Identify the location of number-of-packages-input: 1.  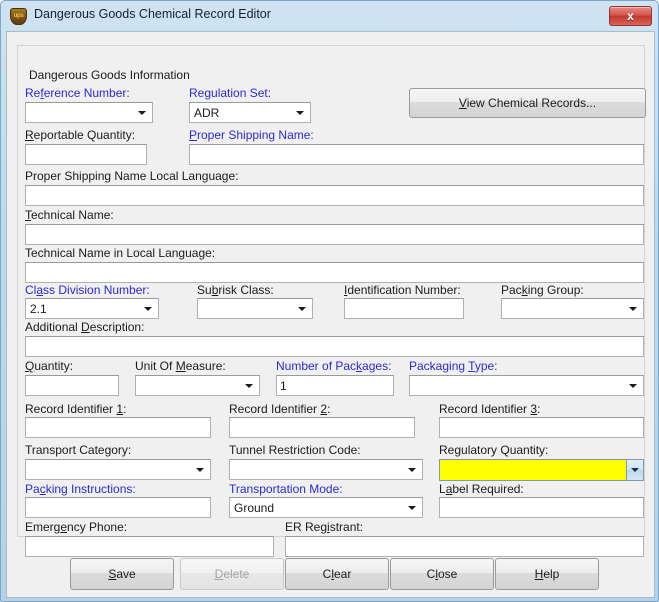
(335, 385).